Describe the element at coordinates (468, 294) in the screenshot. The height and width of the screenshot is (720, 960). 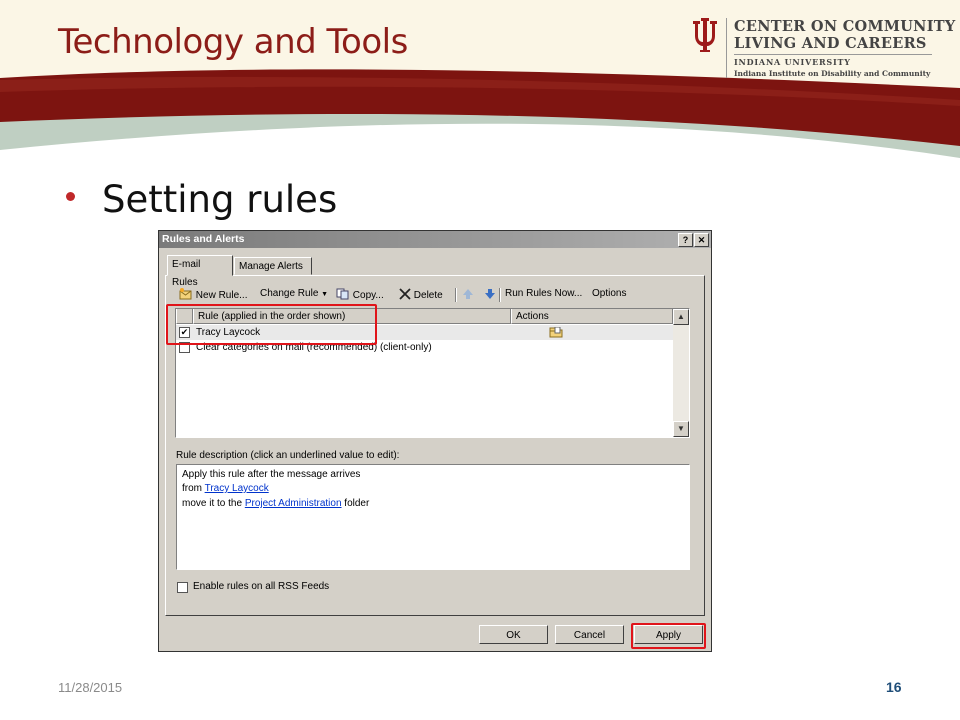
I see `move-up-icon` at that location.